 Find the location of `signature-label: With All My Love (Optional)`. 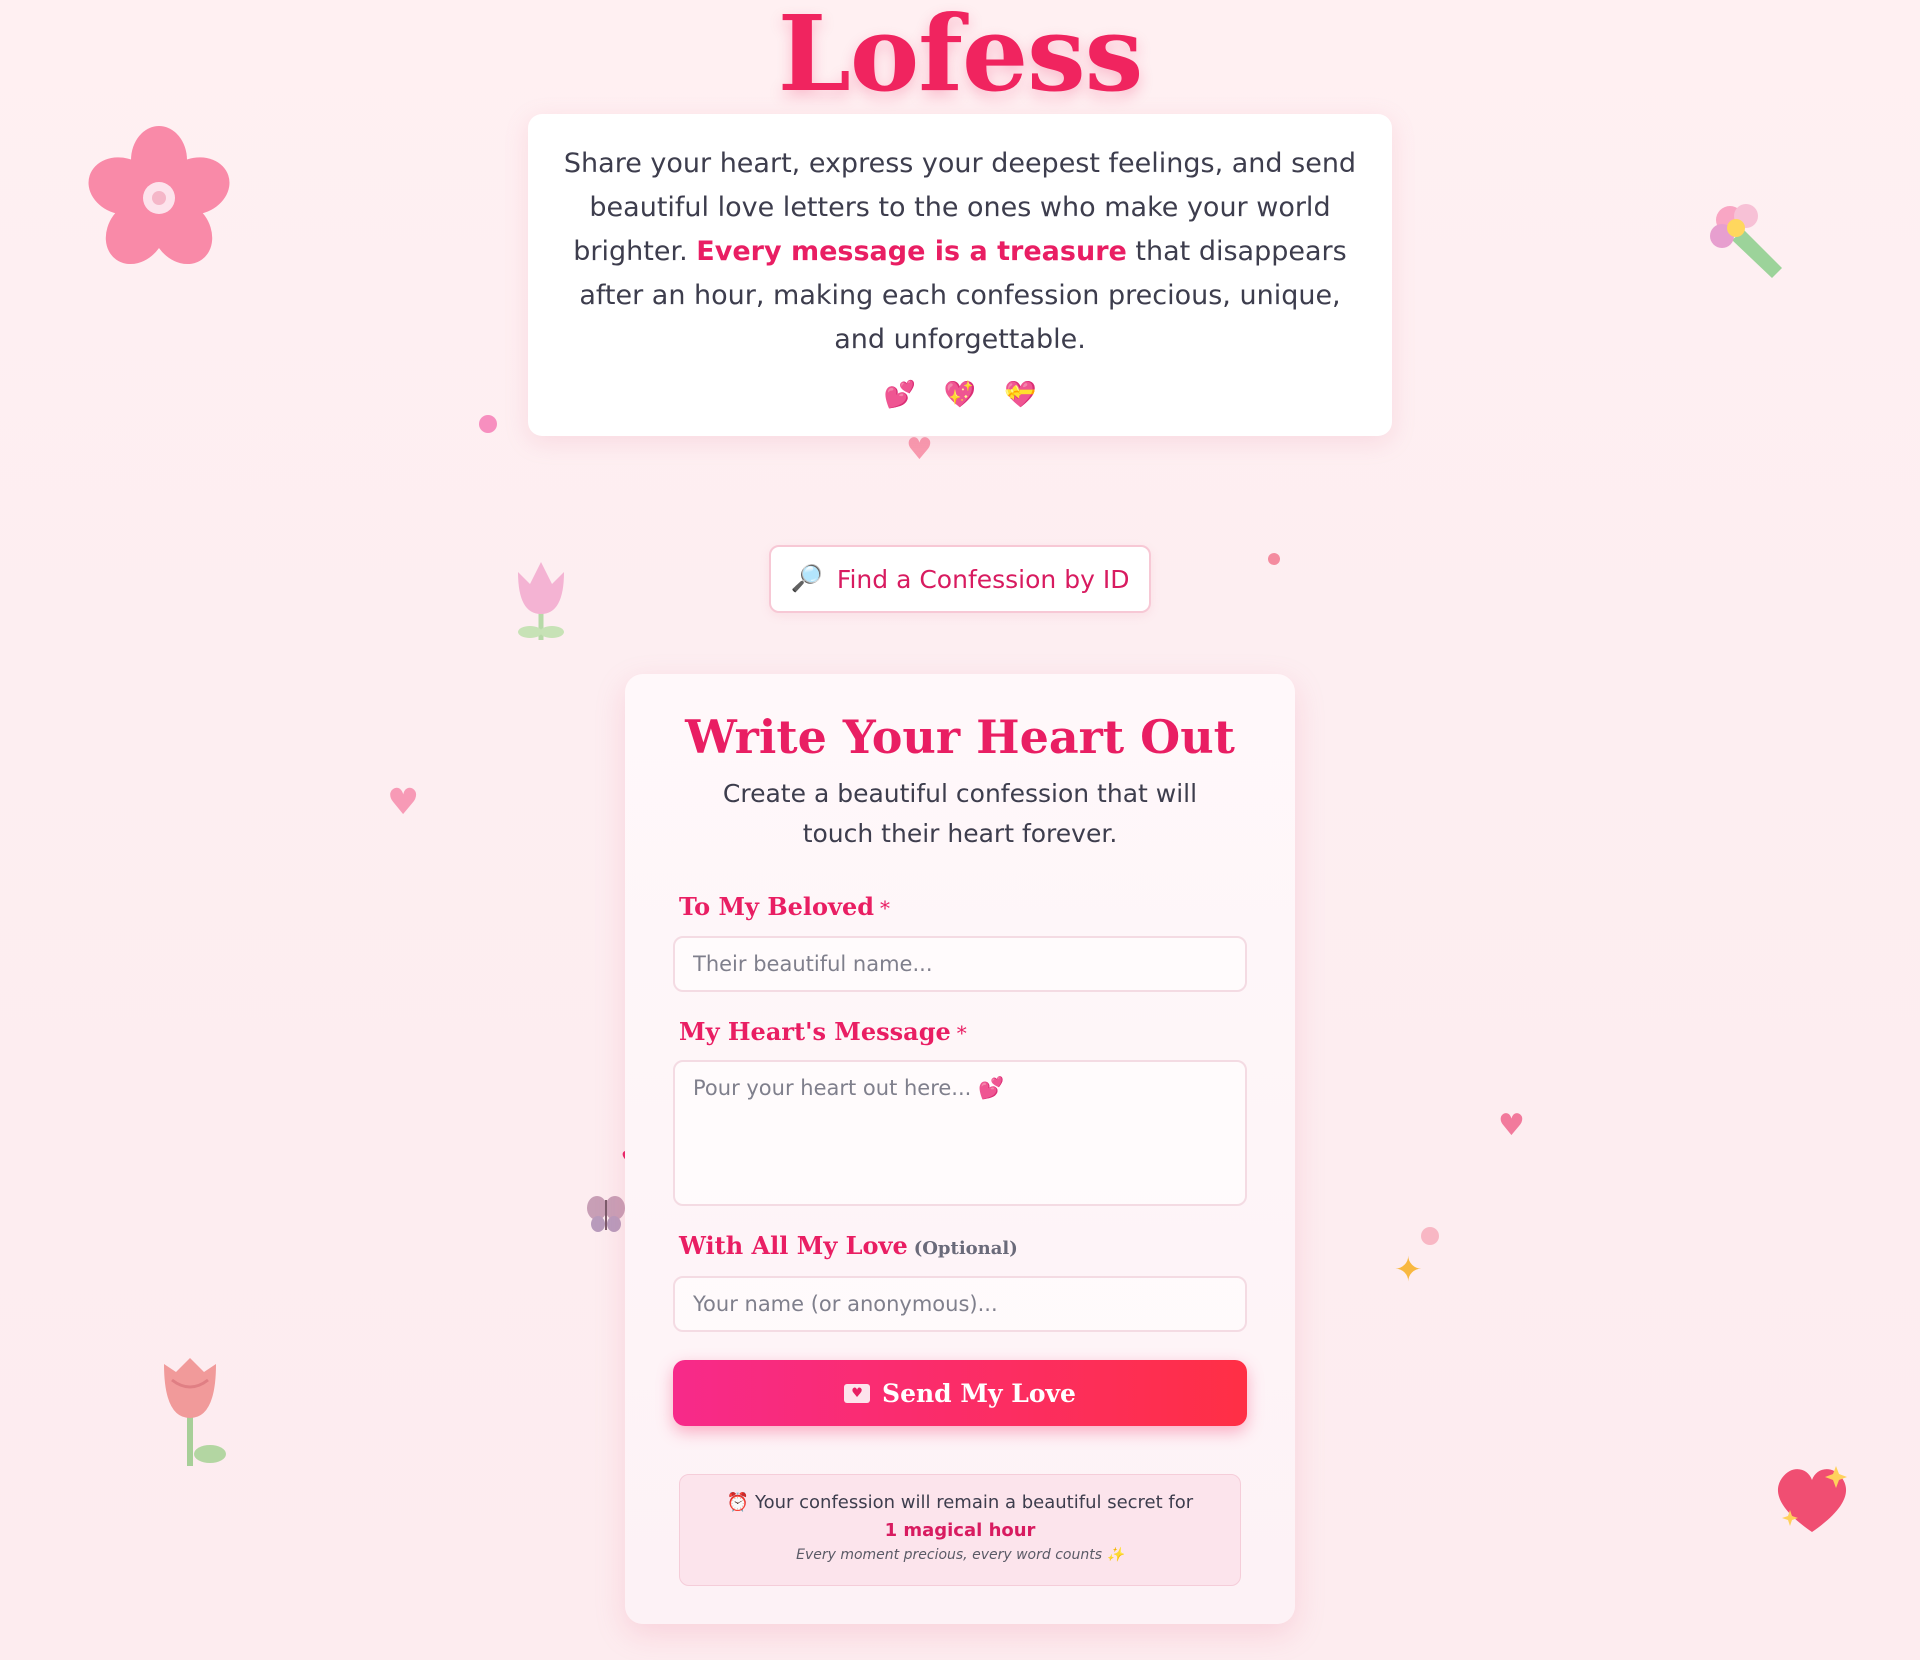

signature-label: With All My Love (Optional) is located at coordinates (848, 1245).